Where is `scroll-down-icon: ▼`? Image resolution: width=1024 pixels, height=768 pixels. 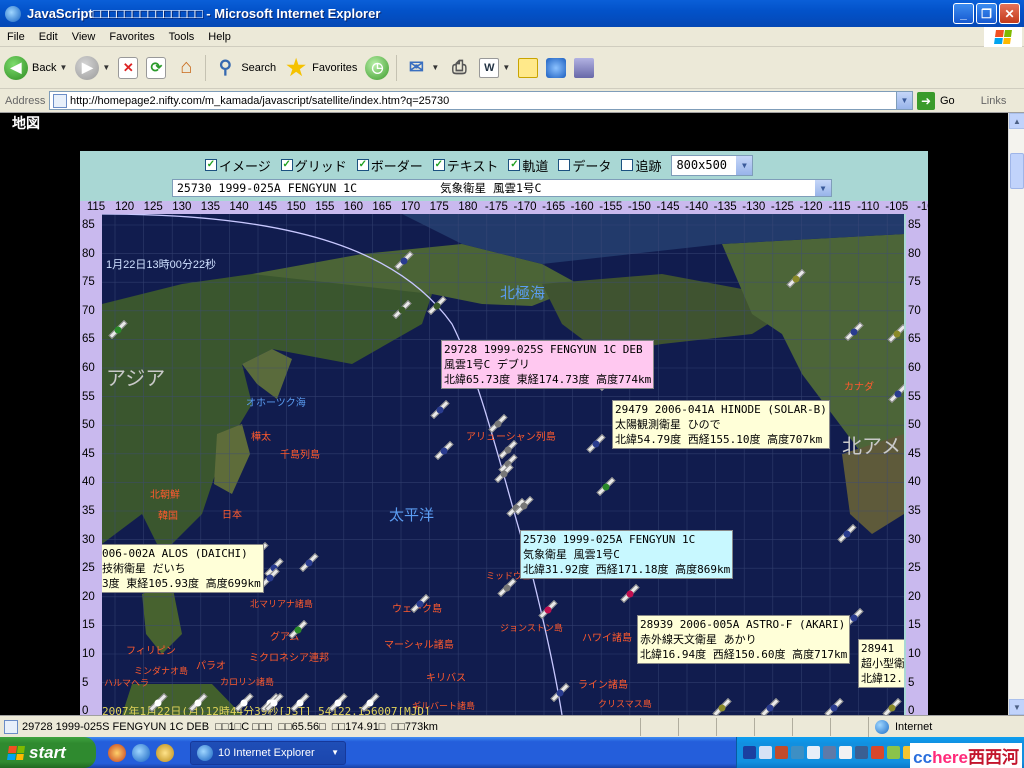
scroll-down-icon: ▼ is located at coordinates (1016, 707).